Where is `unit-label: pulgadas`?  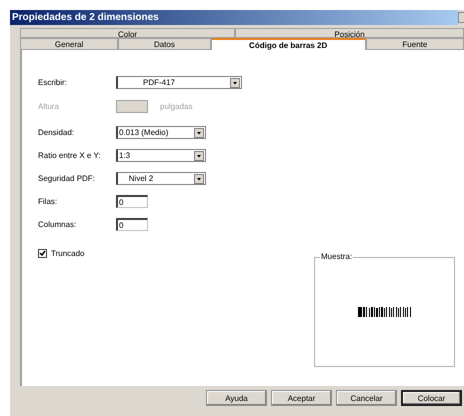
unit-label: pulgadas is located at coordinates (176, 106).